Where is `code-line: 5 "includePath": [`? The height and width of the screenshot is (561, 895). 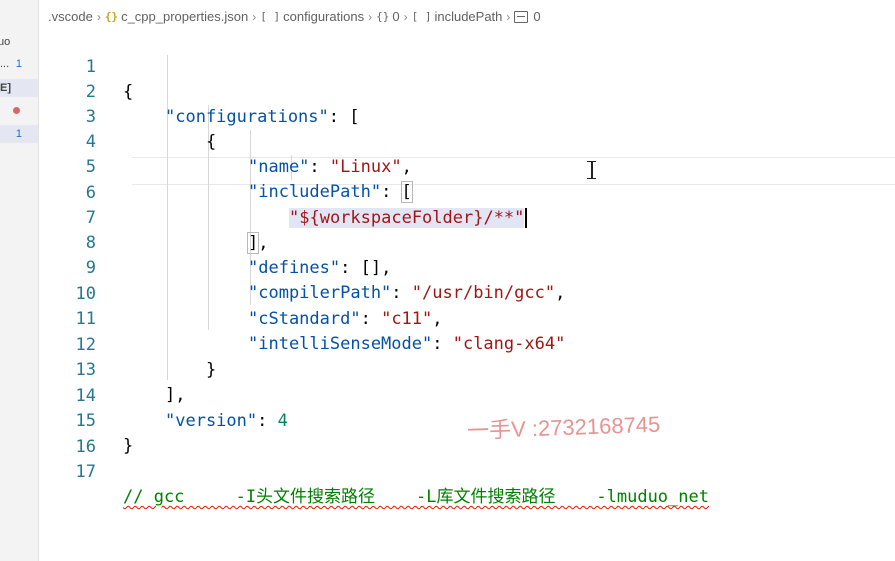
code-line: 5 "includePath": [ is located at coordinates (467, 166).